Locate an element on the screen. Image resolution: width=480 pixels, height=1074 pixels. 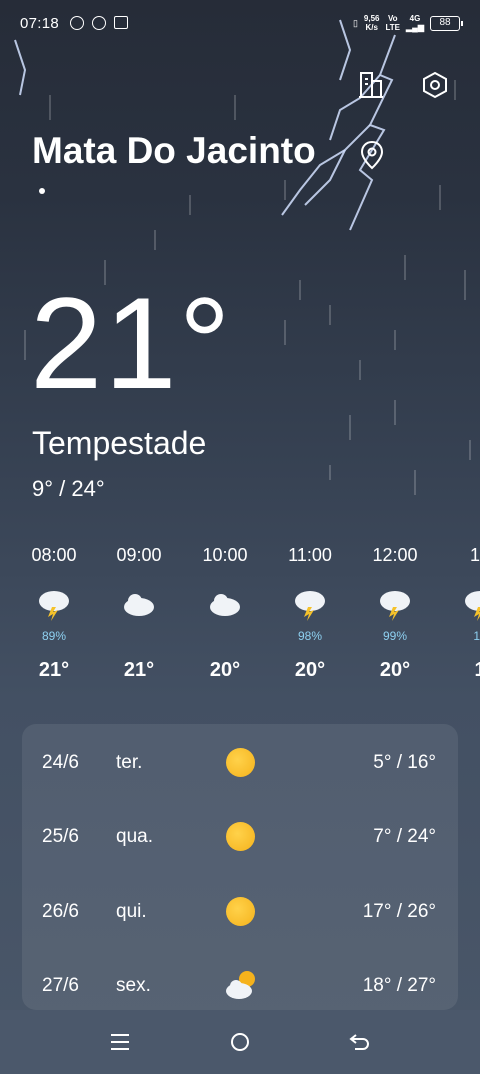
hamburger-icon is located at coordinates (120, 1042).